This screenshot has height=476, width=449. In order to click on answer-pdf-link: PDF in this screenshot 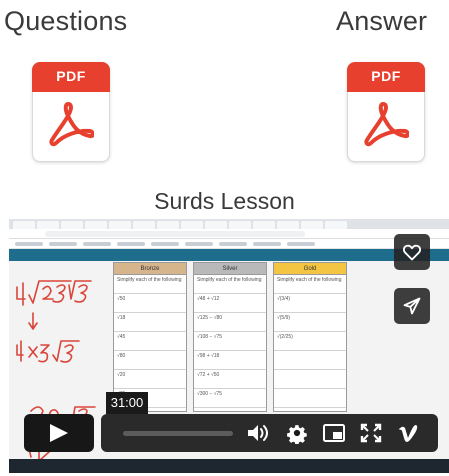, I will do `click(386, 112)`.